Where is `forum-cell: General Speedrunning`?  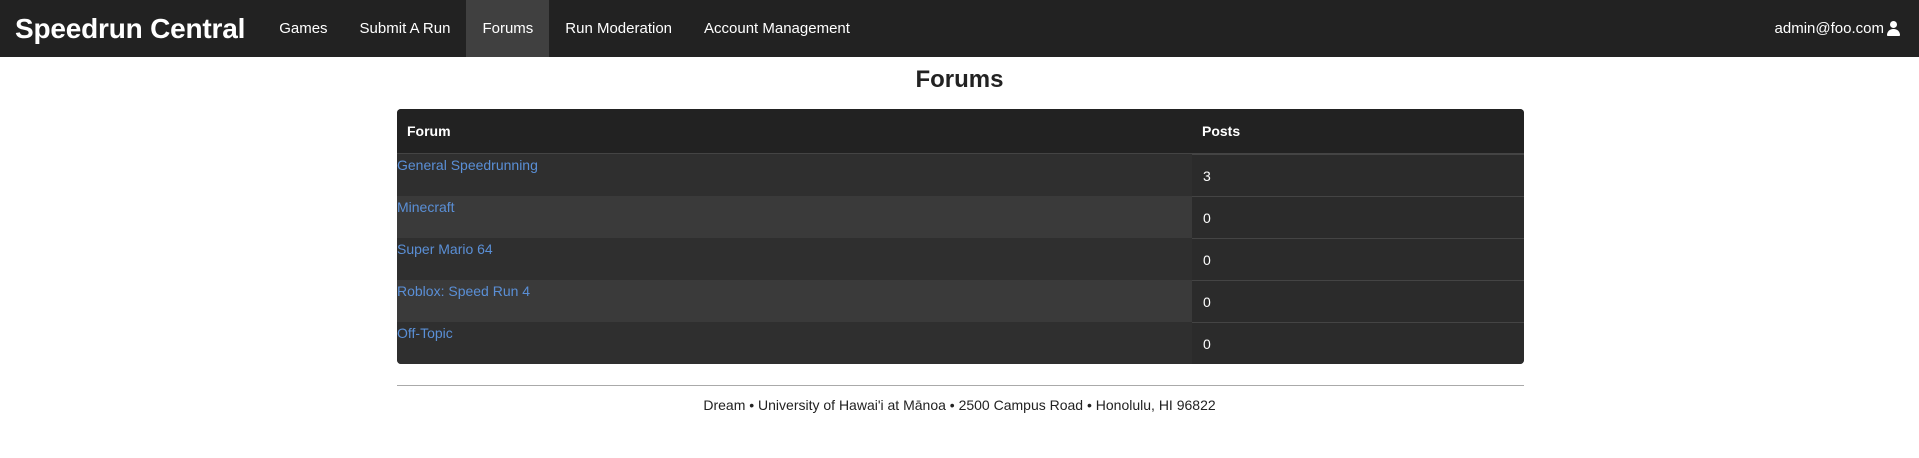 forum-cell: General Speedrunning is located at coordinates (794, 175).